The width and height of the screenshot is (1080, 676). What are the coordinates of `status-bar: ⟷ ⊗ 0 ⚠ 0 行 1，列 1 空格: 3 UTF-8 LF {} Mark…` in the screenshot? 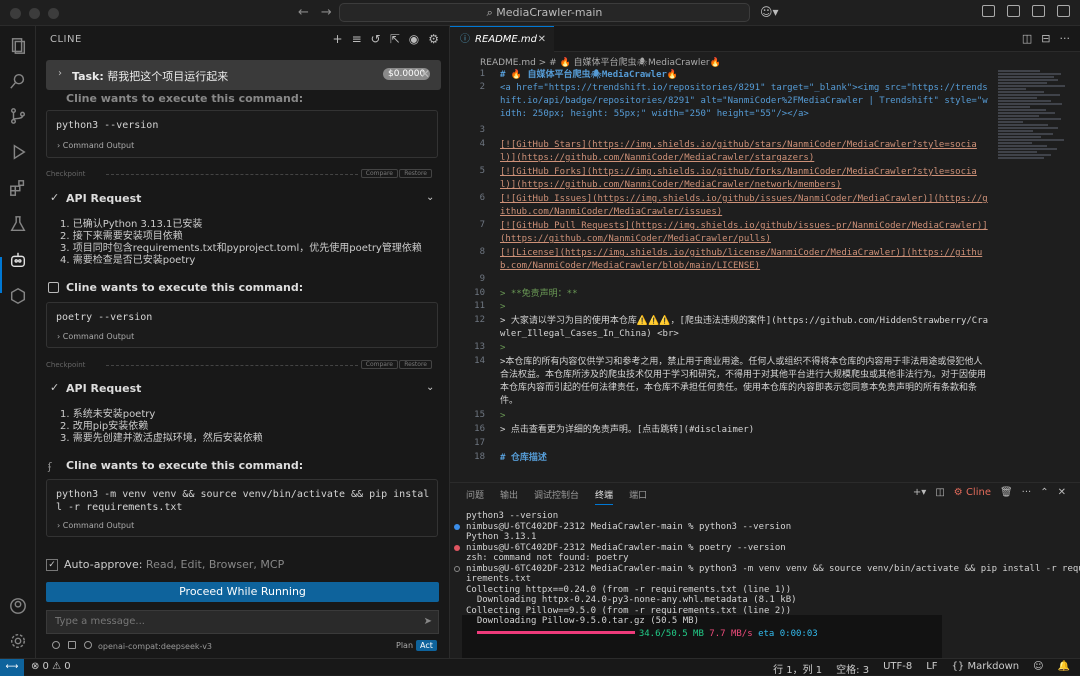 It's located at (540, 667).